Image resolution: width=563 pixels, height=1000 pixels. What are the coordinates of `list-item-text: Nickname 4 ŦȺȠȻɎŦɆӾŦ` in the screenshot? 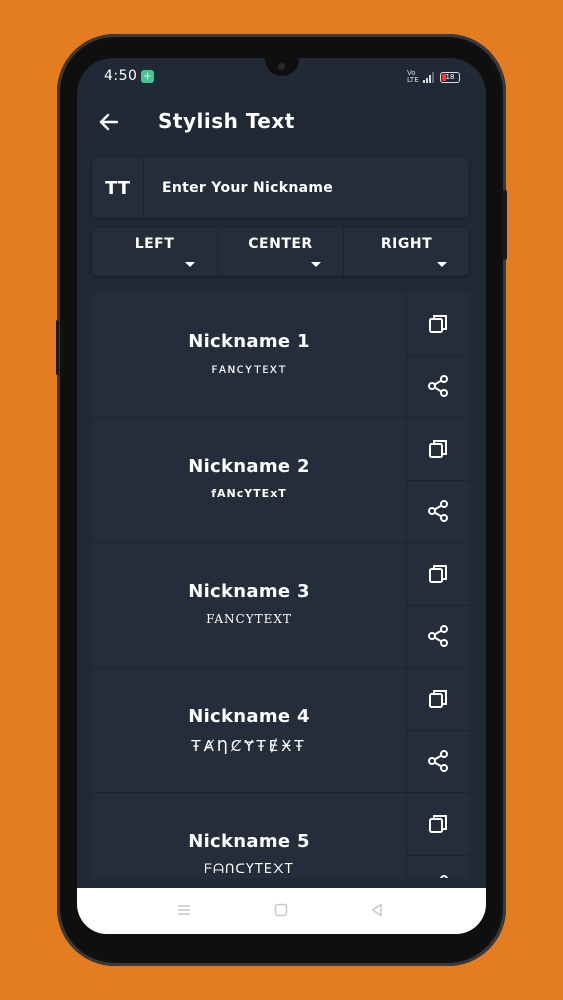 It's located at (249, 730).